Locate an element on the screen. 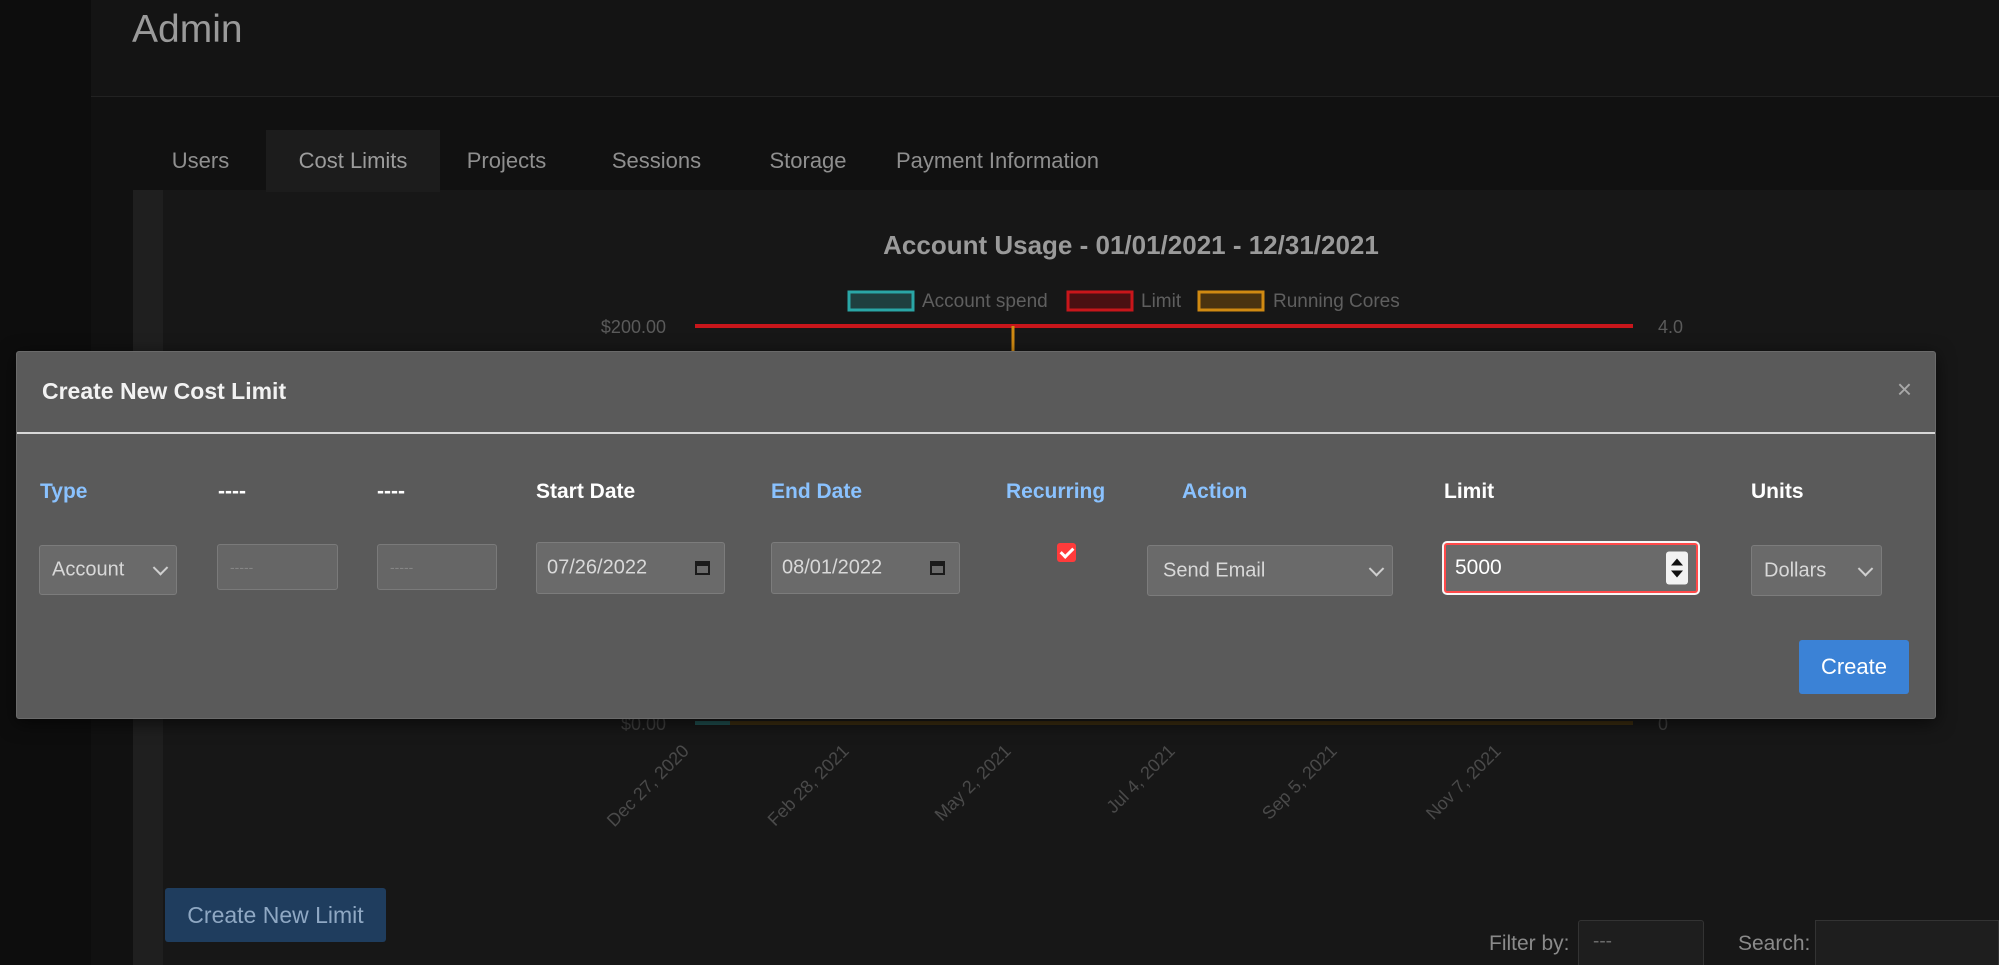 This screenshot has width=1999, height=965. start-date-input: 07/26/2022 is located at coordinates (630, 568).